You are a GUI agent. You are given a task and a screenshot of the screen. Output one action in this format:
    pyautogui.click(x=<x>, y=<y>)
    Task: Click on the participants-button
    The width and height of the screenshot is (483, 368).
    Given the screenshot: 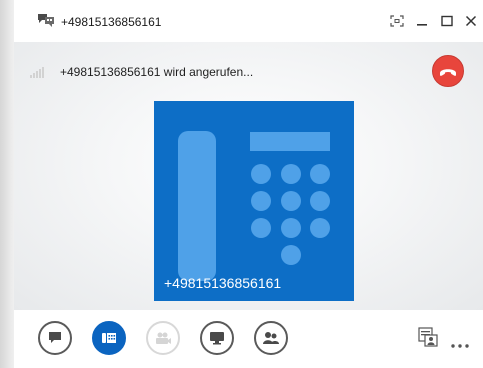 What is the action you would take?
    pyautogui.click(x=271, y=338)
    